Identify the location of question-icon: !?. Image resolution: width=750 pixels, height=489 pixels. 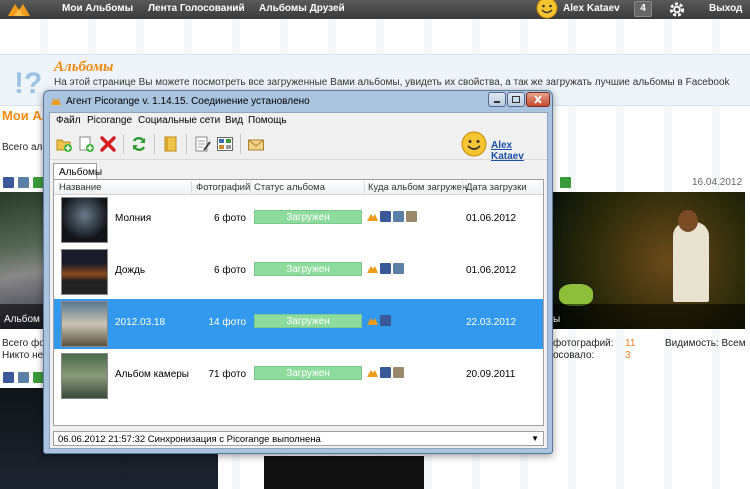
(28, 83).